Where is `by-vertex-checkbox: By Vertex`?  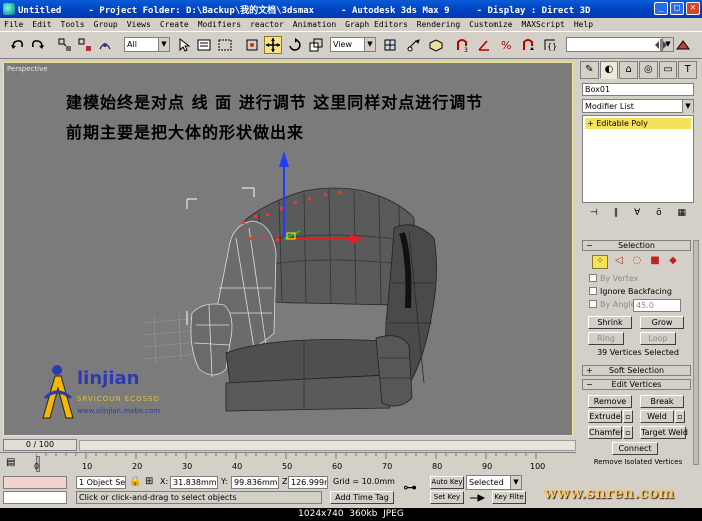
by-vertex-checkbox: By Vertex is located at coordinates (613, 278).